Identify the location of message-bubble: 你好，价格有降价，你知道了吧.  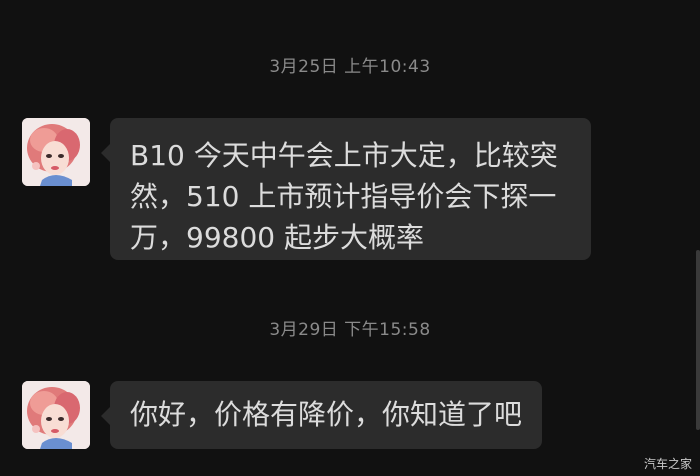
(321, 415).